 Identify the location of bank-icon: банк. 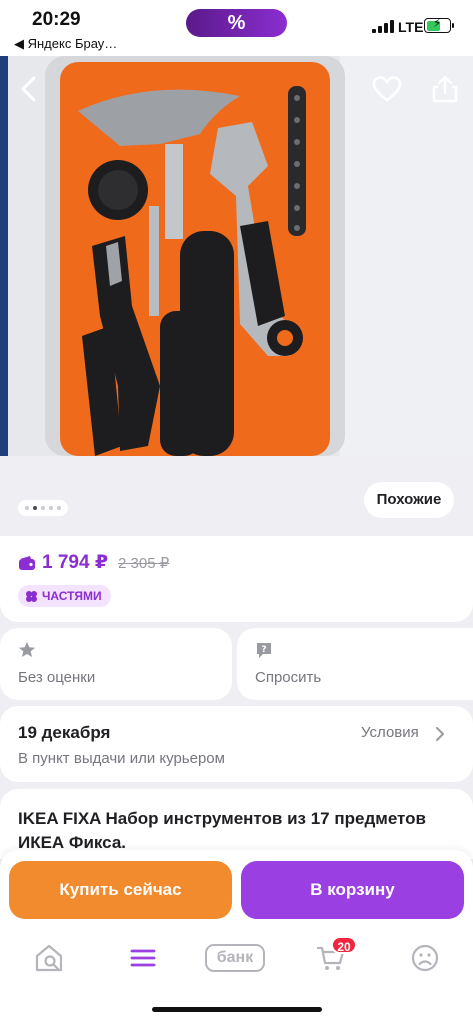
(235, 958).